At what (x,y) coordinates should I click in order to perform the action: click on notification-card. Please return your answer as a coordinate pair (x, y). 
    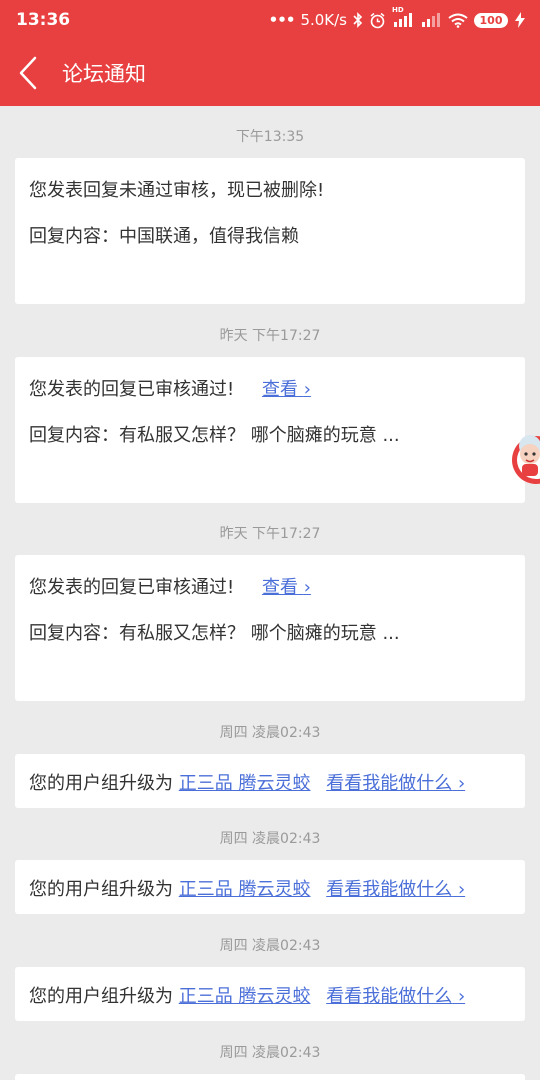
    Looking at the image, I should click on (270, 1077).